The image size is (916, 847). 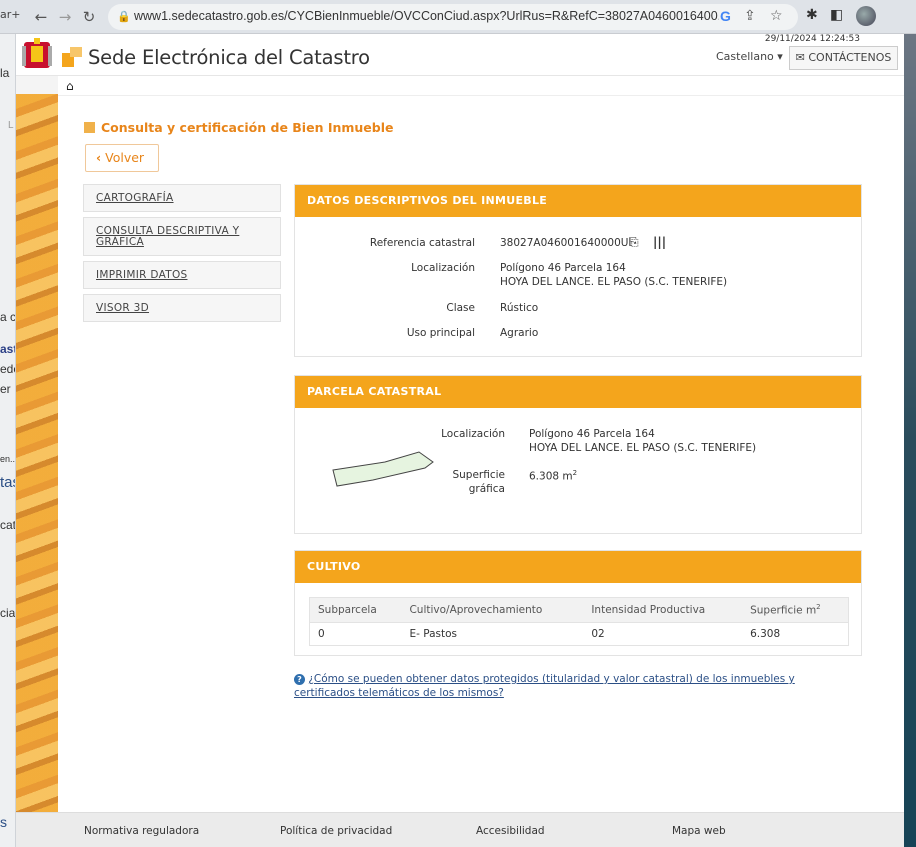 What do you see at coordinates (11, 125) in the screenshot?
I see `bg-fragment: L` at bounding box center [11, 125].